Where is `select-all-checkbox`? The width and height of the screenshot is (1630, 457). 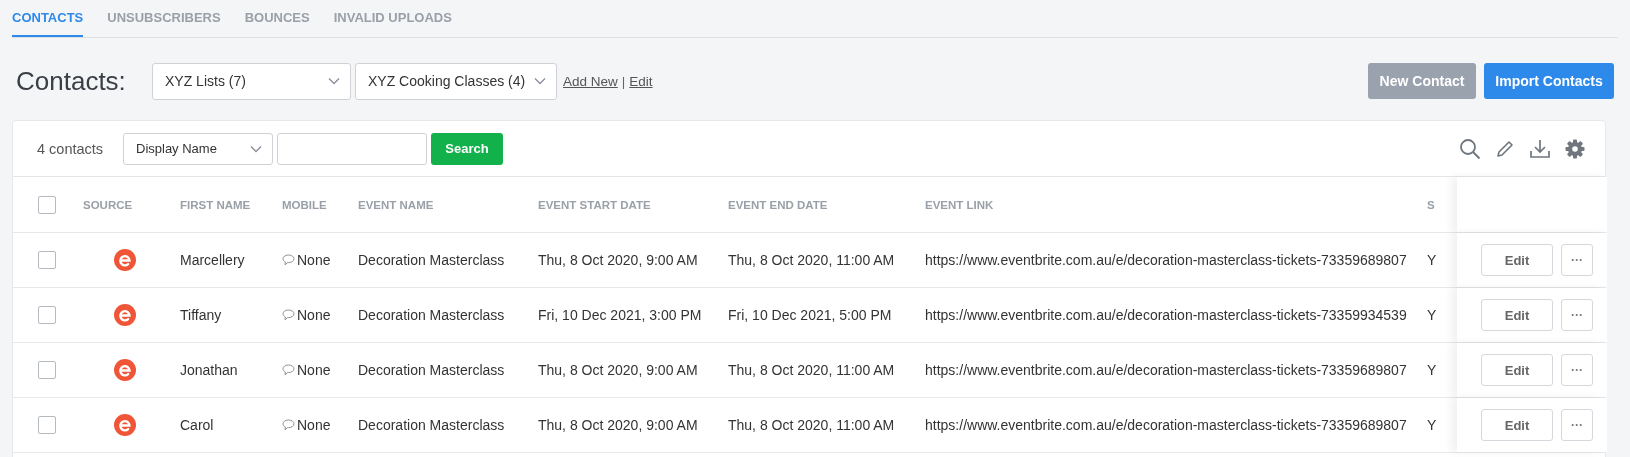
select-all-checkbox is located at coordinates (47, 204).